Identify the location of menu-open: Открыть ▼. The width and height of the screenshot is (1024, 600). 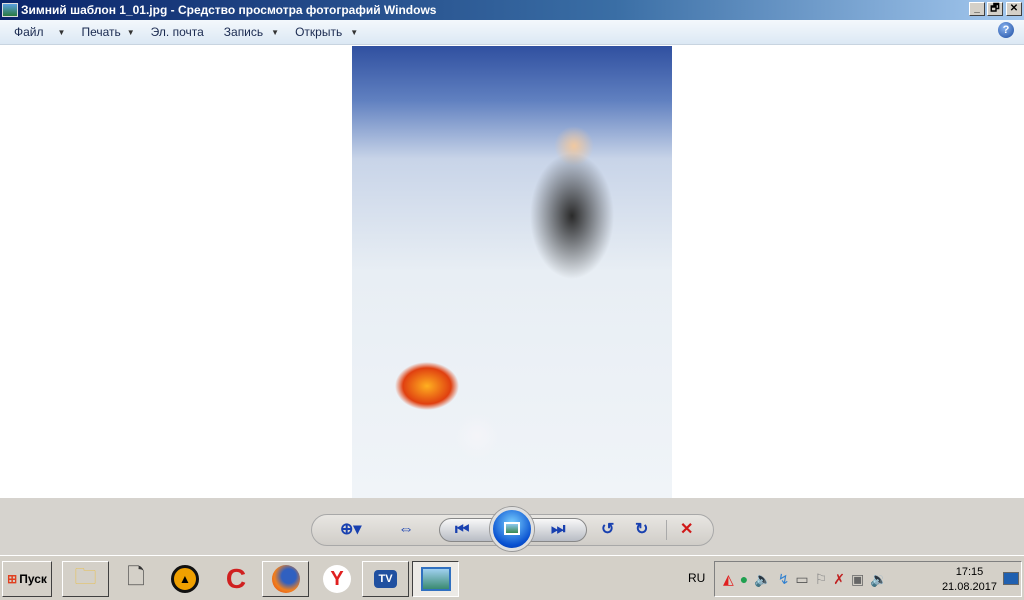
(326, 32).